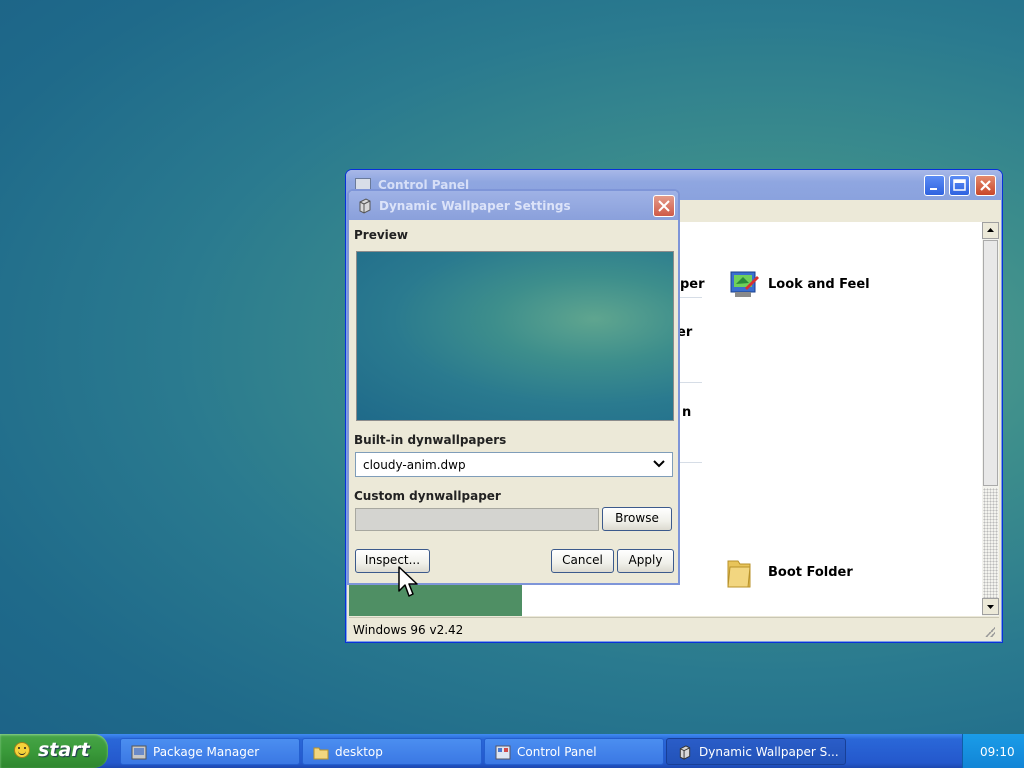 This screenshot has width=1024, height=768. What do you see at coordinates (503, 752) in the screenshot?
I see `control-panel-icon` at bounding box center [503, 752].